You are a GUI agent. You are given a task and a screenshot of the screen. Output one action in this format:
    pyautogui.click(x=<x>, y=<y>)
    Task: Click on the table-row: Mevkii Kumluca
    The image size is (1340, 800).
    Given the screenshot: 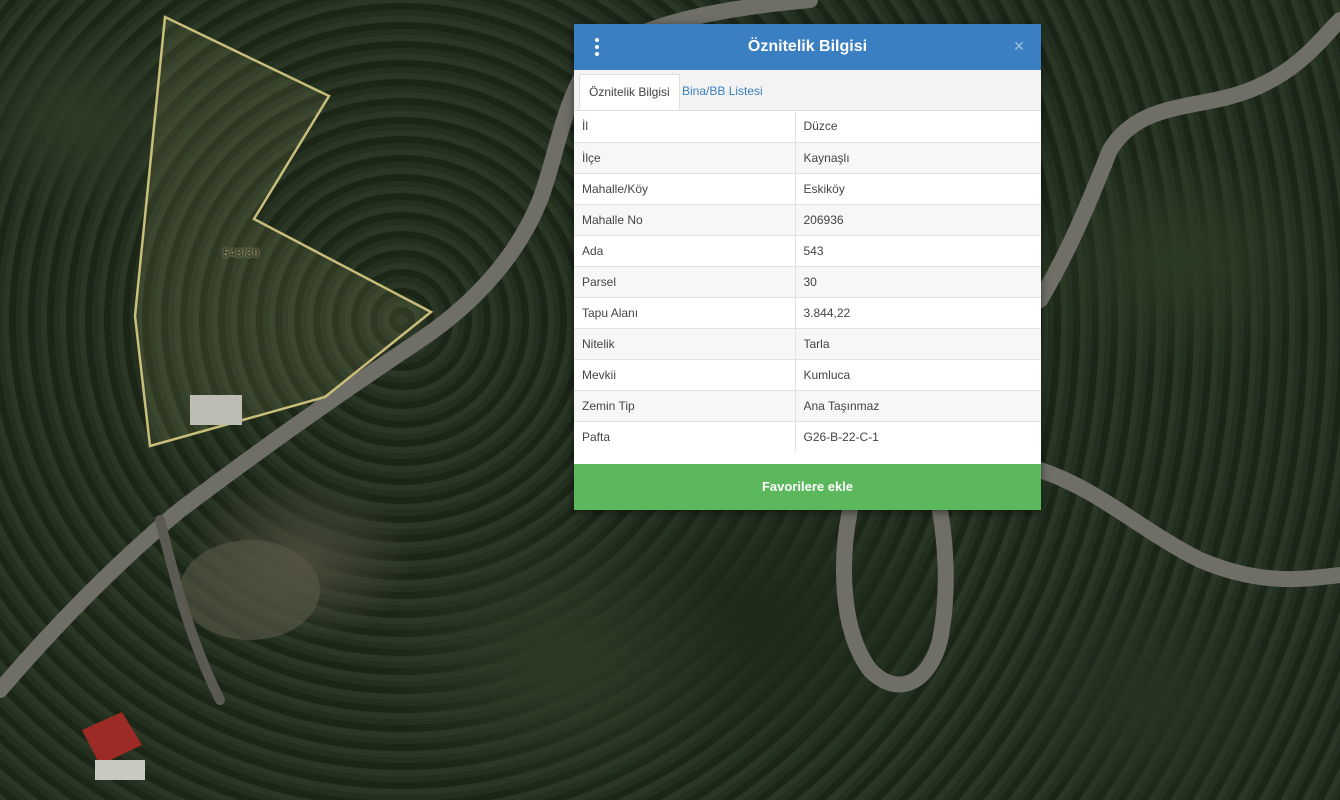 What is the action you would take?
    pyautogui.click(x=807, y=374)
    